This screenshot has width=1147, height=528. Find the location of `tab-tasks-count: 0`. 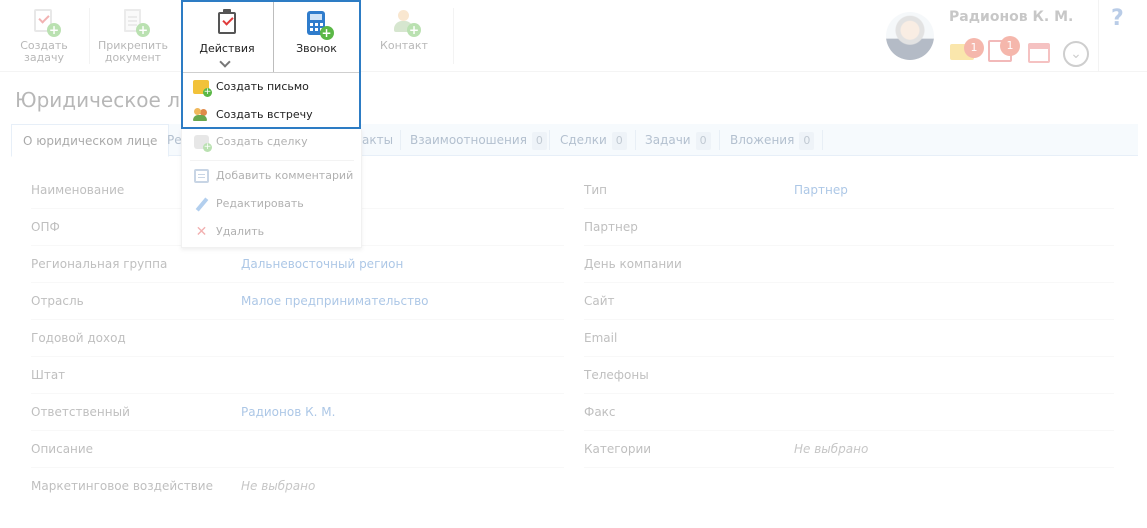

tab-tasks-count: 0 is located at coordinates (703, 141).